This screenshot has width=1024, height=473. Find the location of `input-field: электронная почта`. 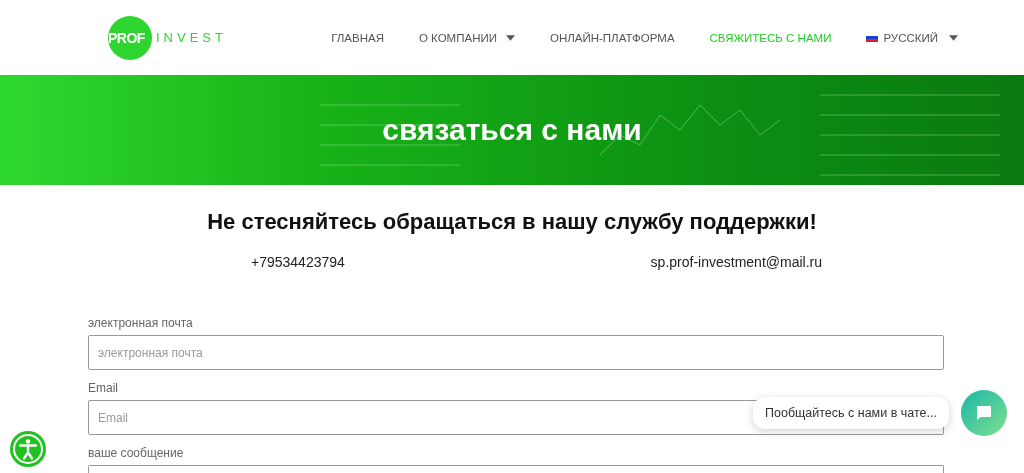

input-field: электронная почта is located at coordinates (516, 352).